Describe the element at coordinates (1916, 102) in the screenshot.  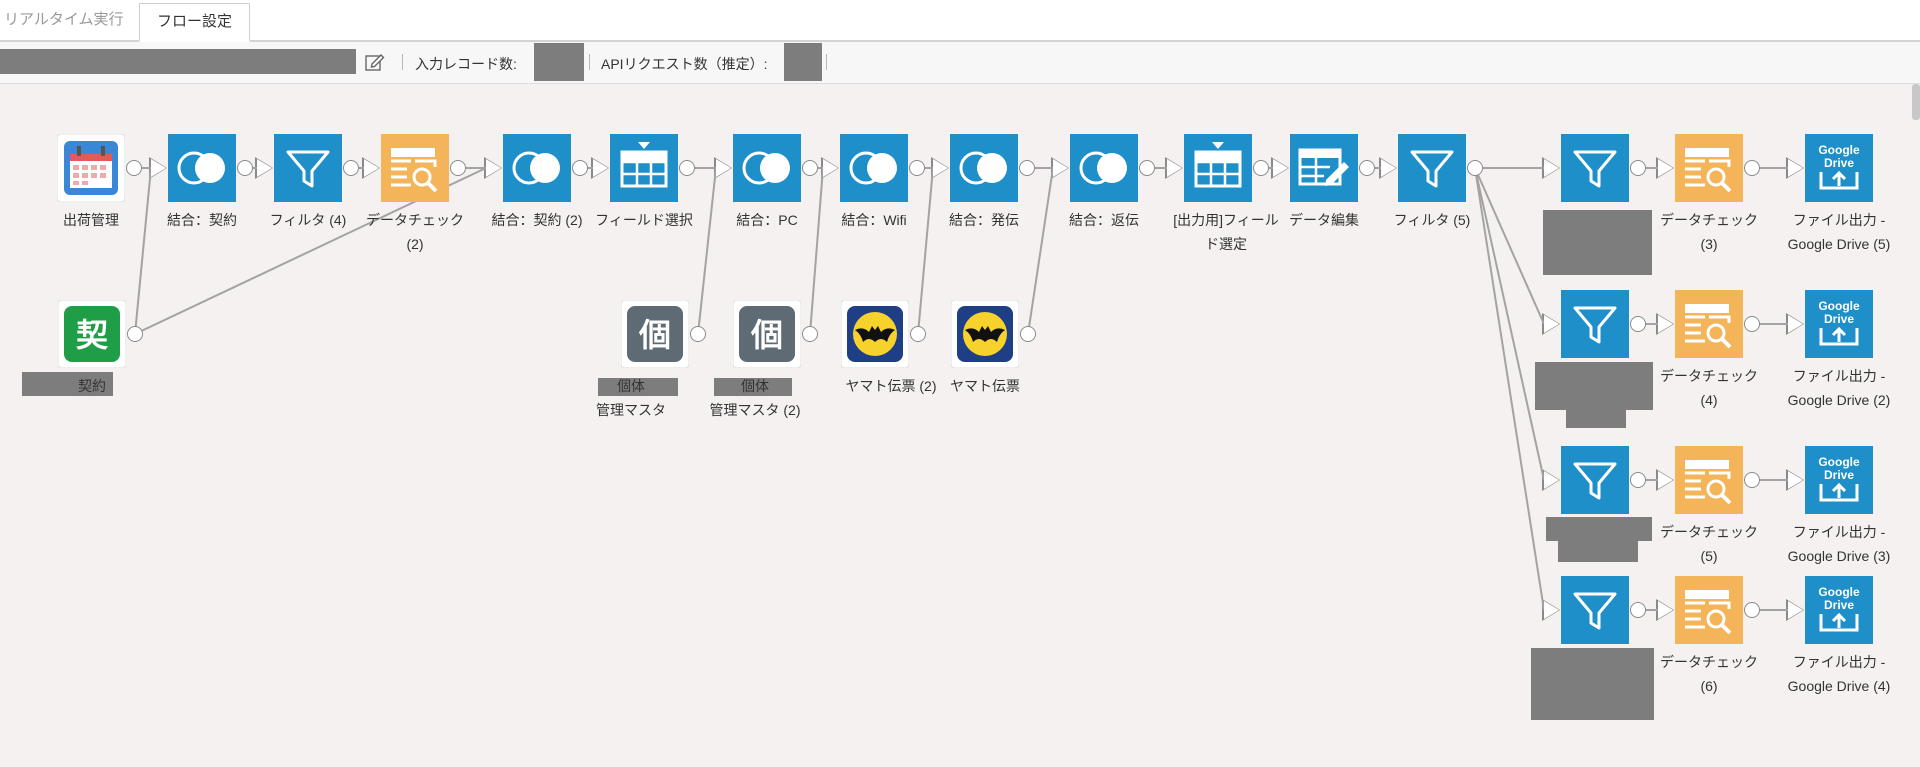
I see `vertical-scrollbar` at that location.